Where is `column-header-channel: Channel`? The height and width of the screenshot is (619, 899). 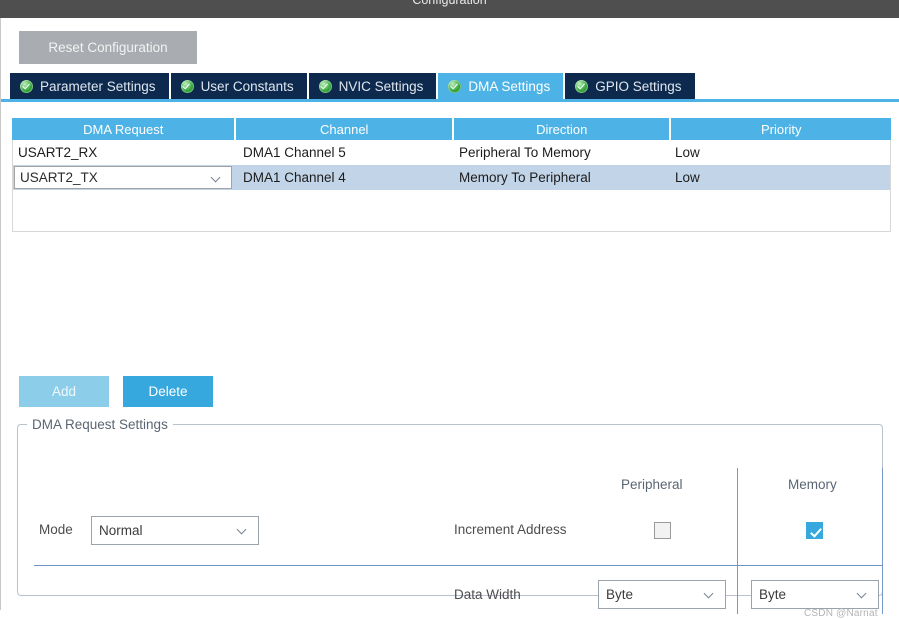
column-header-channel: Channel is located at coordinates (344, 129).